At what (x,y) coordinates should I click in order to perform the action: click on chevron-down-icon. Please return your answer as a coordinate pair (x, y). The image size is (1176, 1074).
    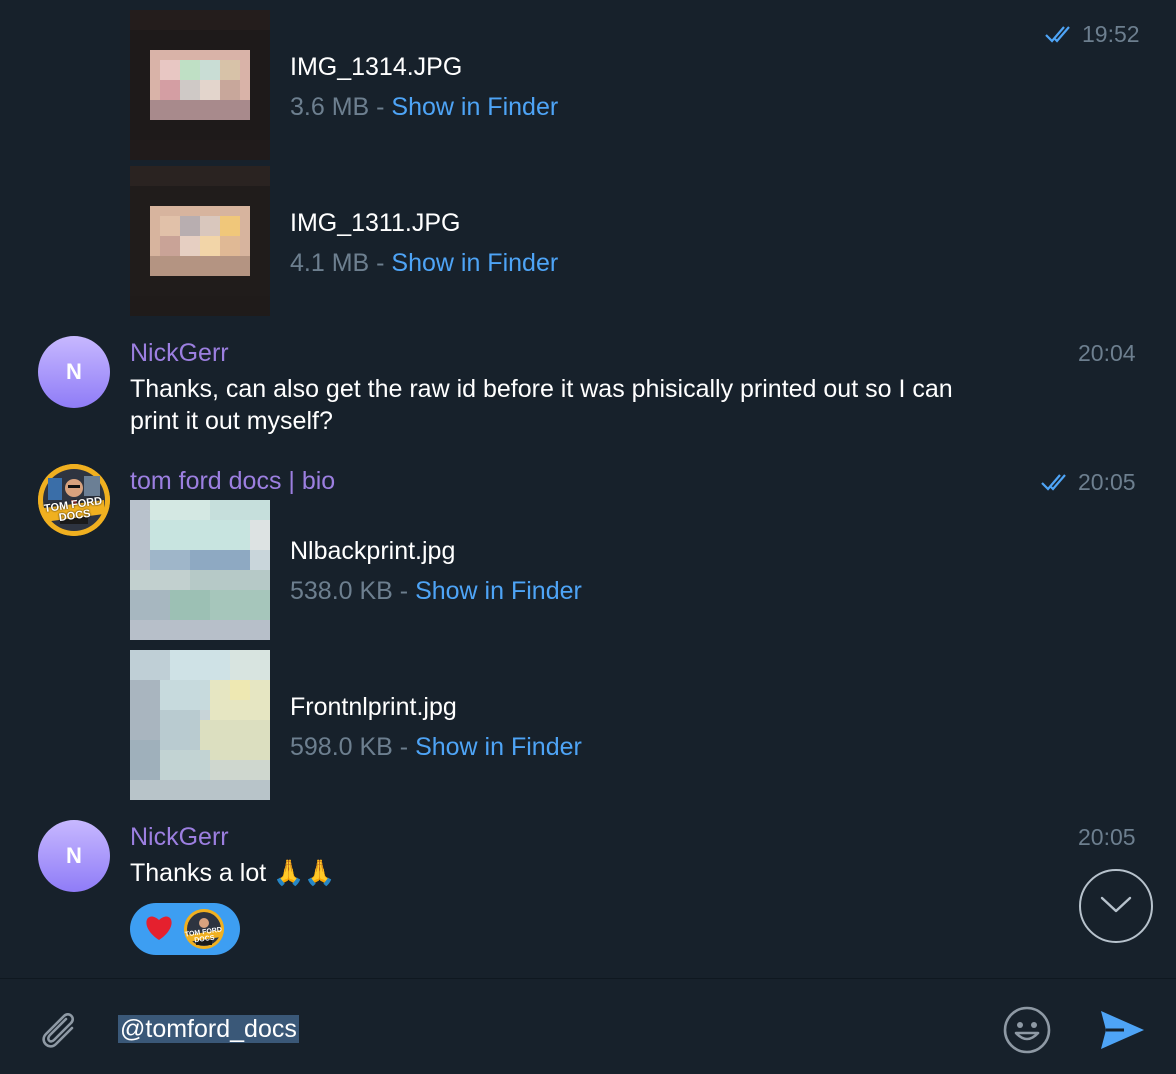
    Looking at the image, I should click on (1116, 906).